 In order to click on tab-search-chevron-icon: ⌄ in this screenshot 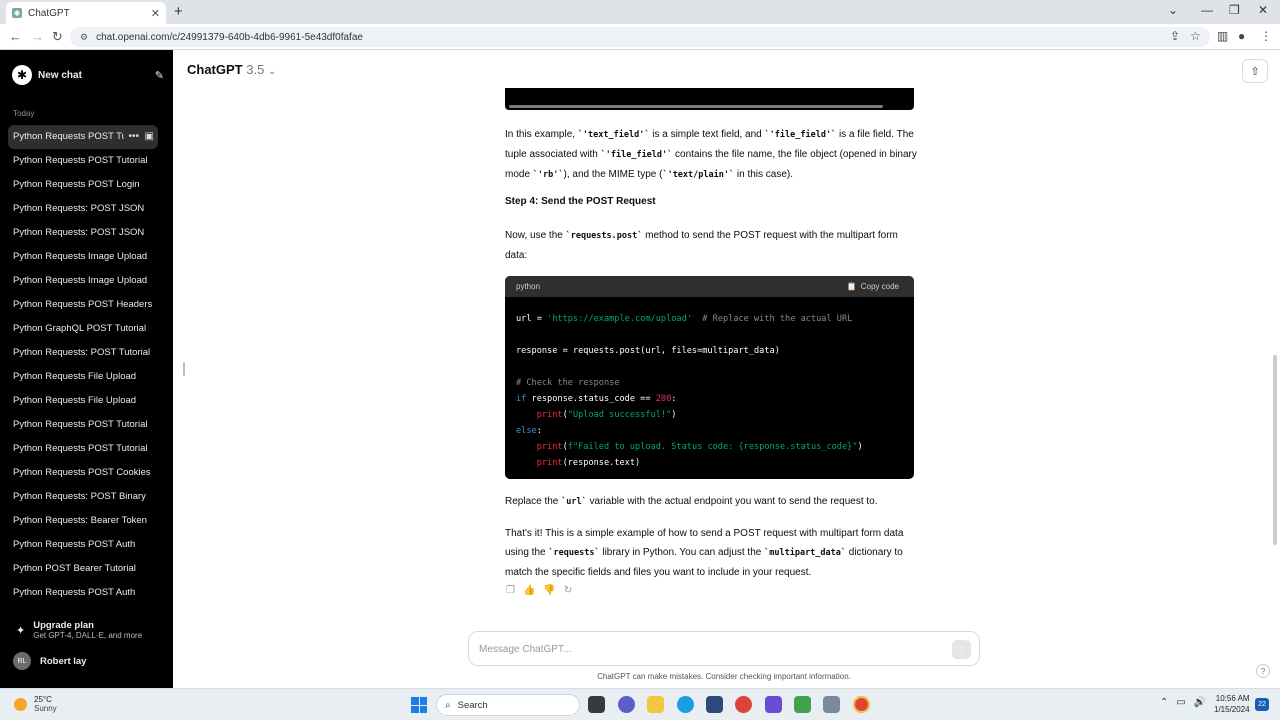, I will do `click(1173, 10)`.